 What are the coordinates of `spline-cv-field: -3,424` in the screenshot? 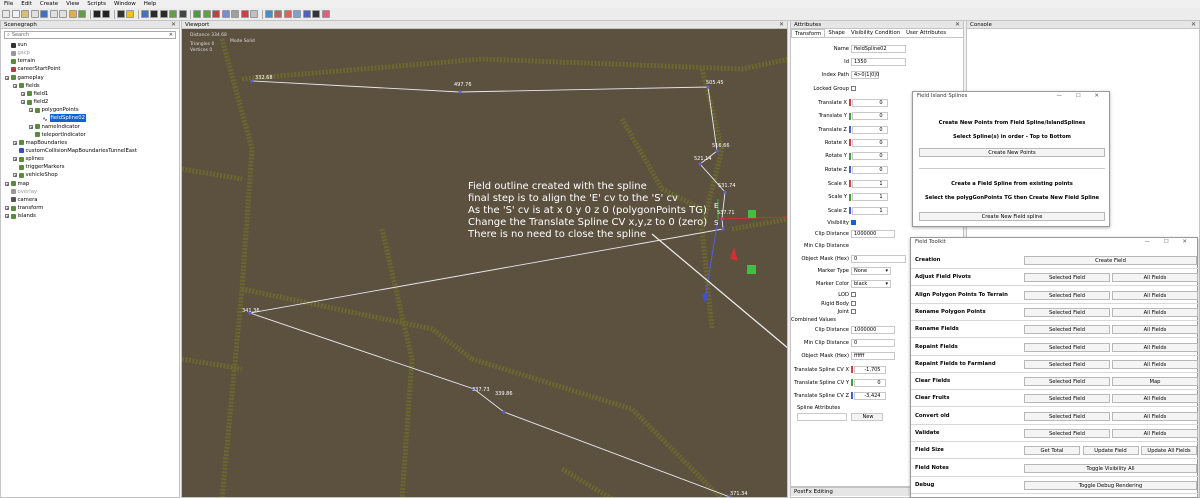 It's located at (869, 395).